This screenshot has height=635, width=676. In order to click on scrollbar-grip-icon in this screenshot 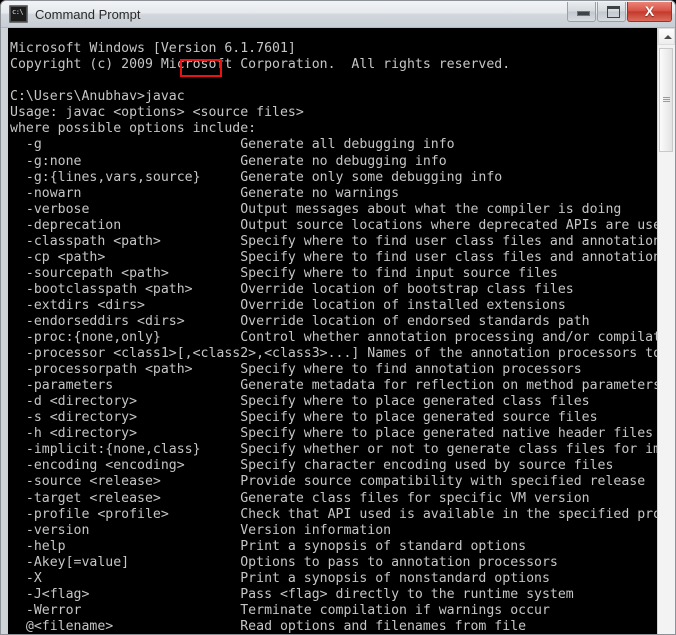, I will do `click(666, 100)`.